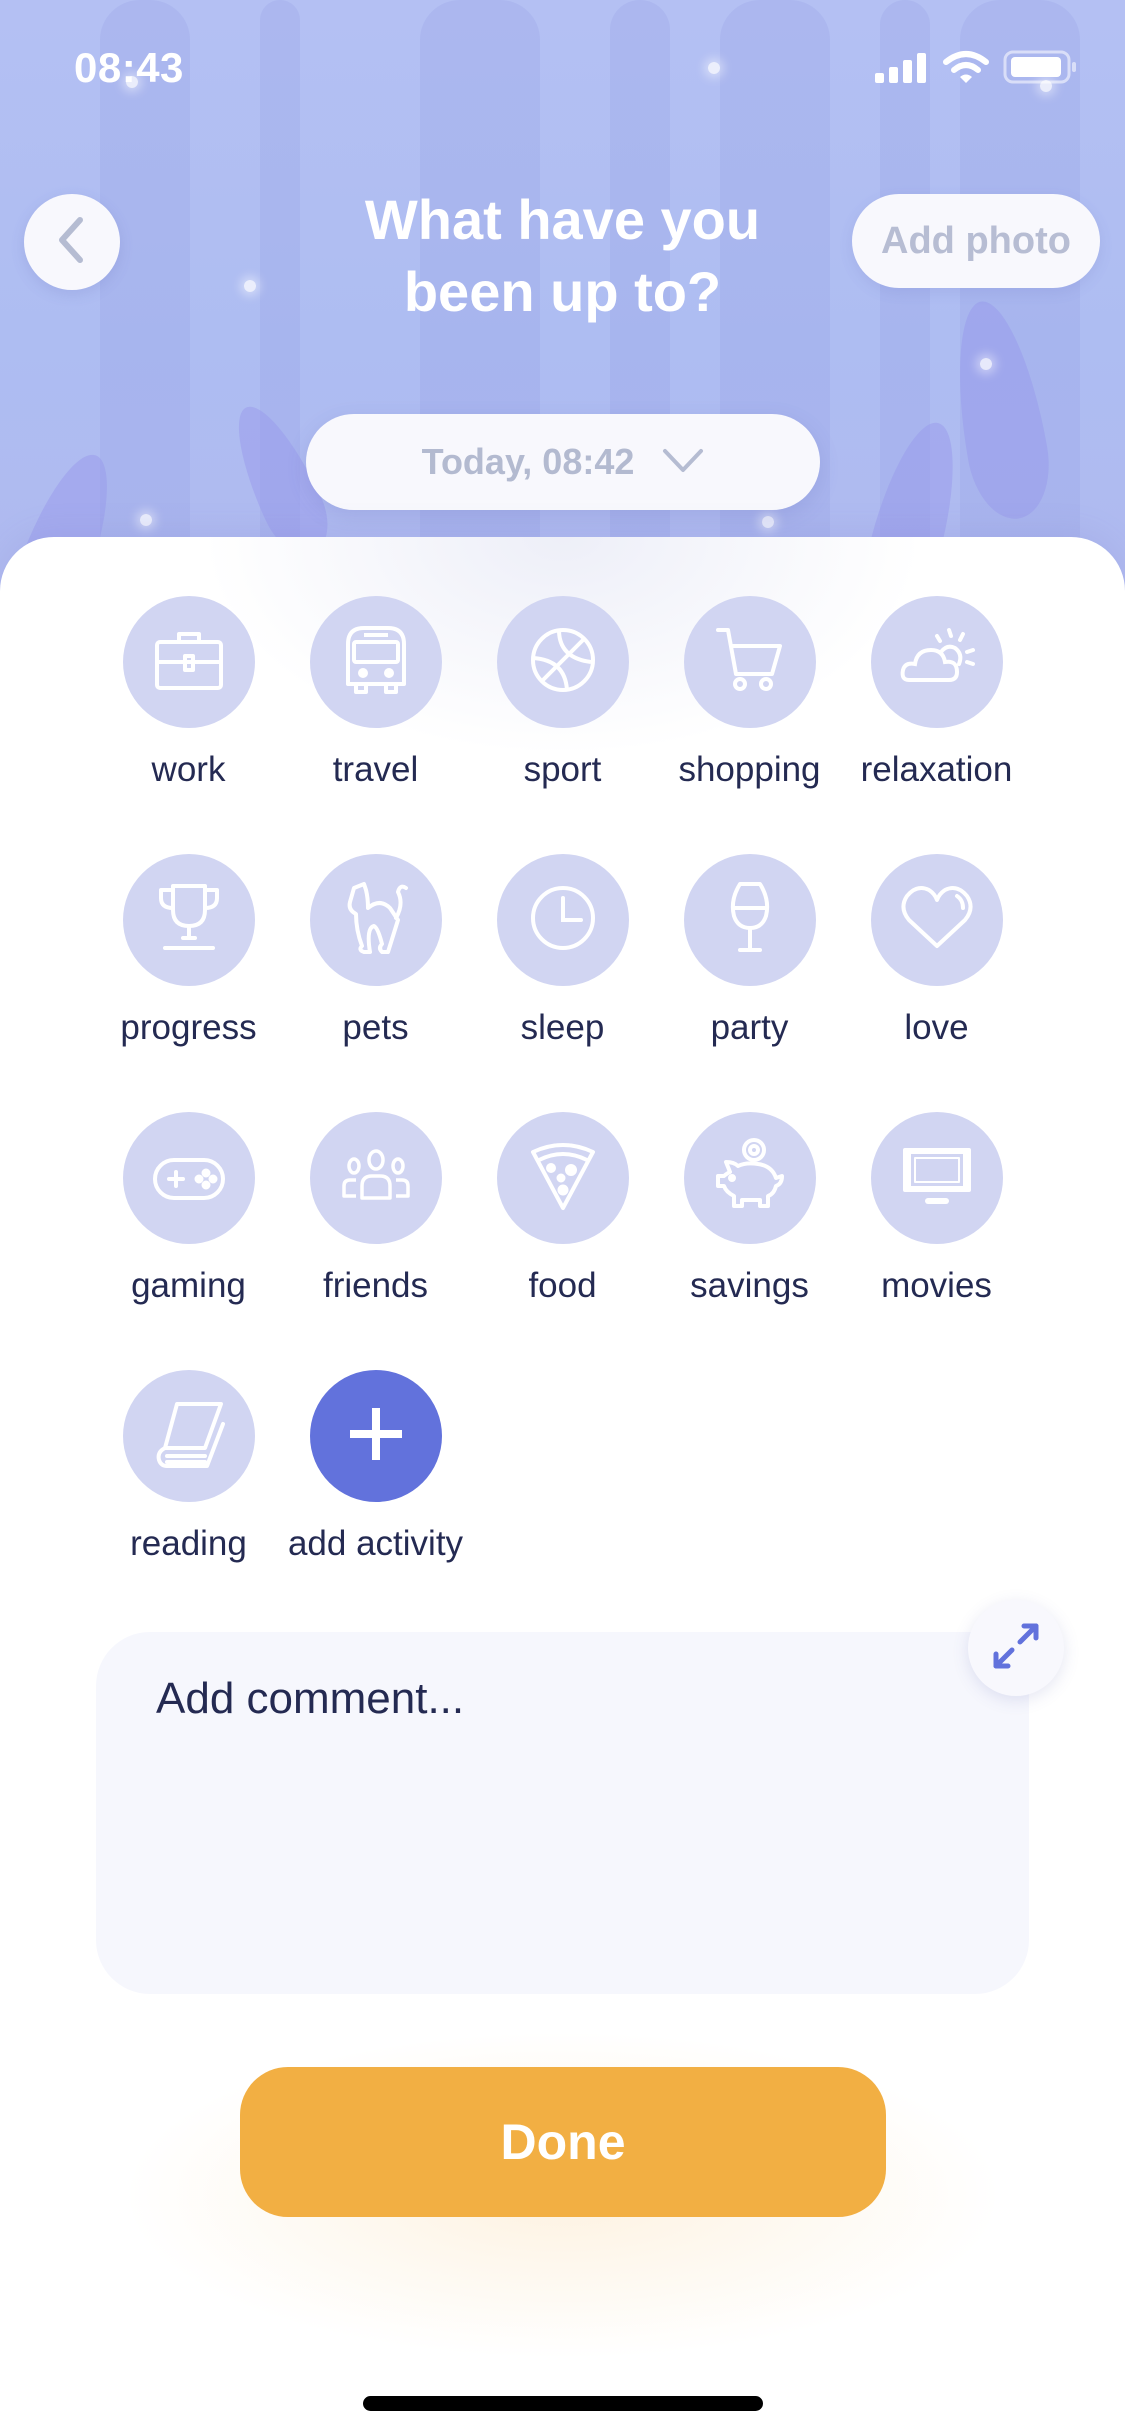 The image size is (1125, 2436). What do you see at coordinates (749, 769) in the screenshot?
I see `activity-label: shopping` at bounding box center [749, 769].